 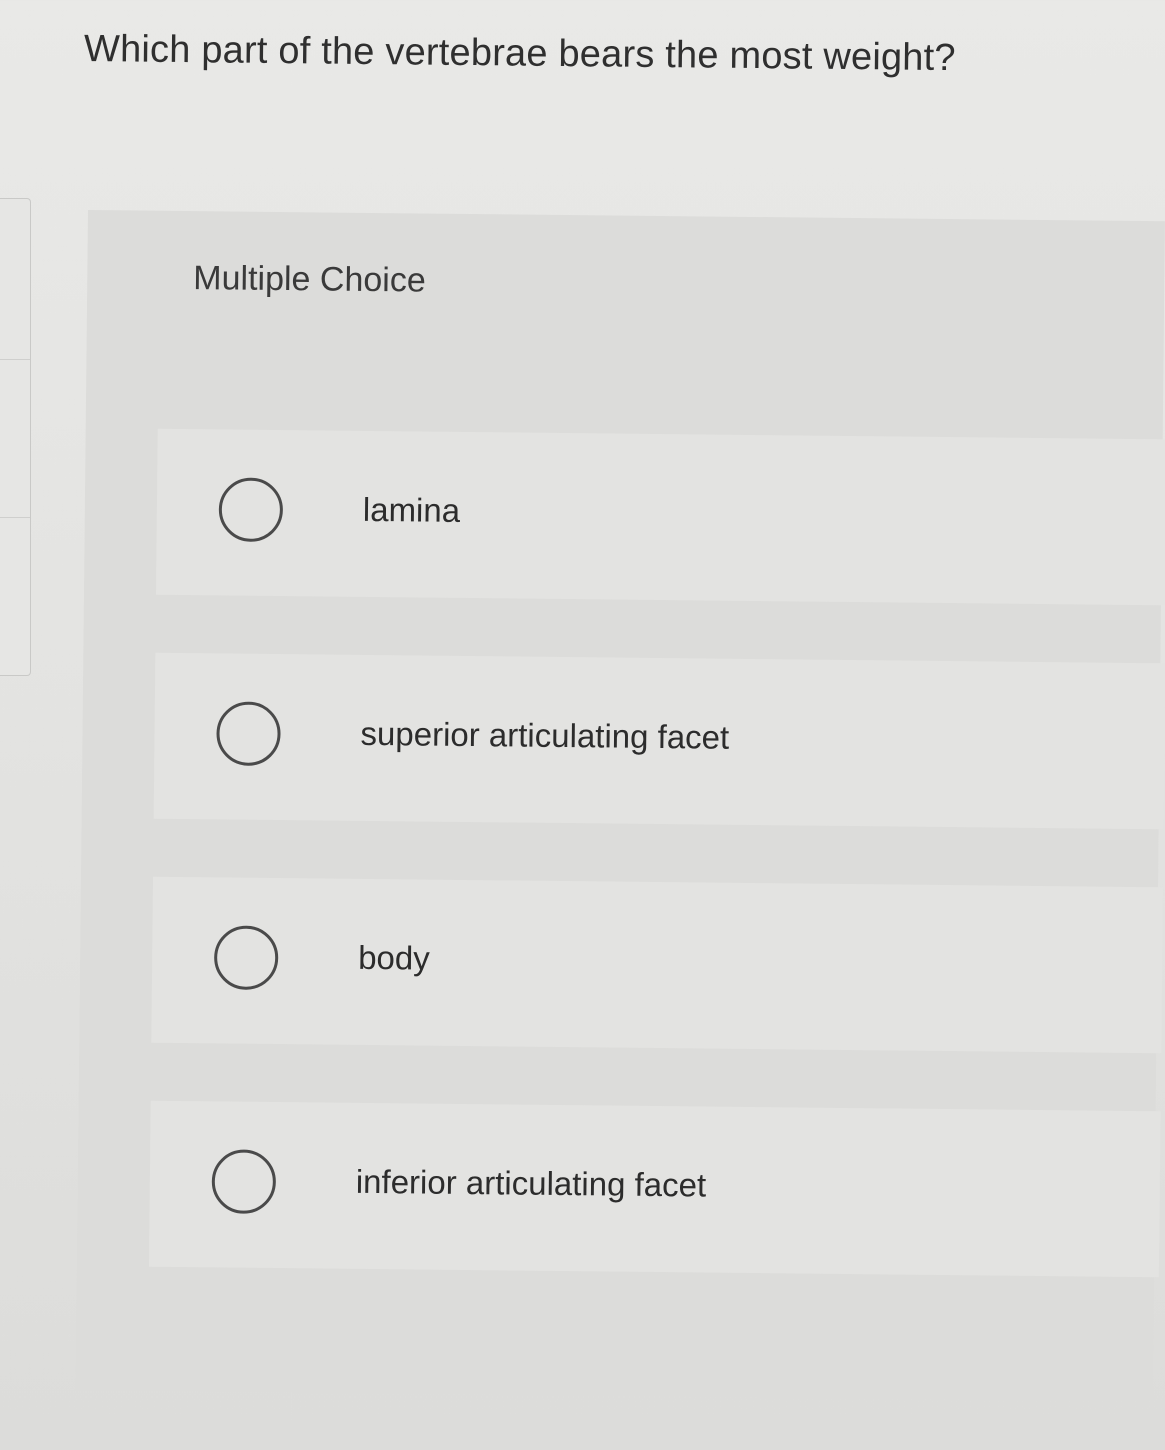 What do you see at coordinates (309, 279) in the screenshot?
I see `question-type-label: Multiple Choice` at bounding box center [309, 279].